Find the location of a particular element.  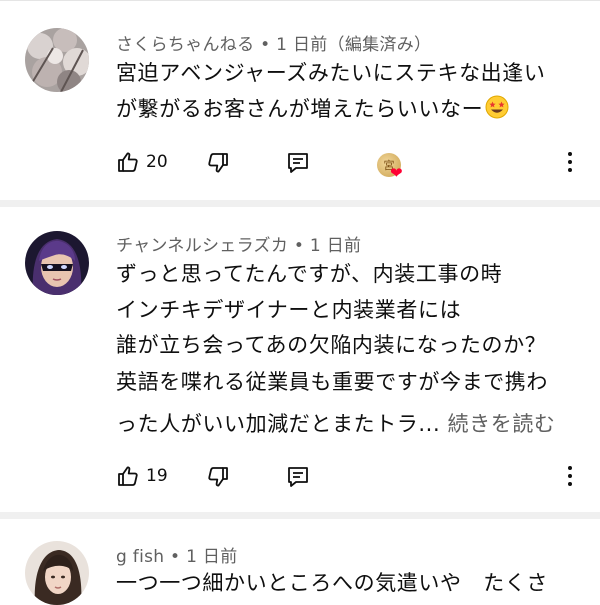

like-button: 19 is located at coordinates (142, 476).